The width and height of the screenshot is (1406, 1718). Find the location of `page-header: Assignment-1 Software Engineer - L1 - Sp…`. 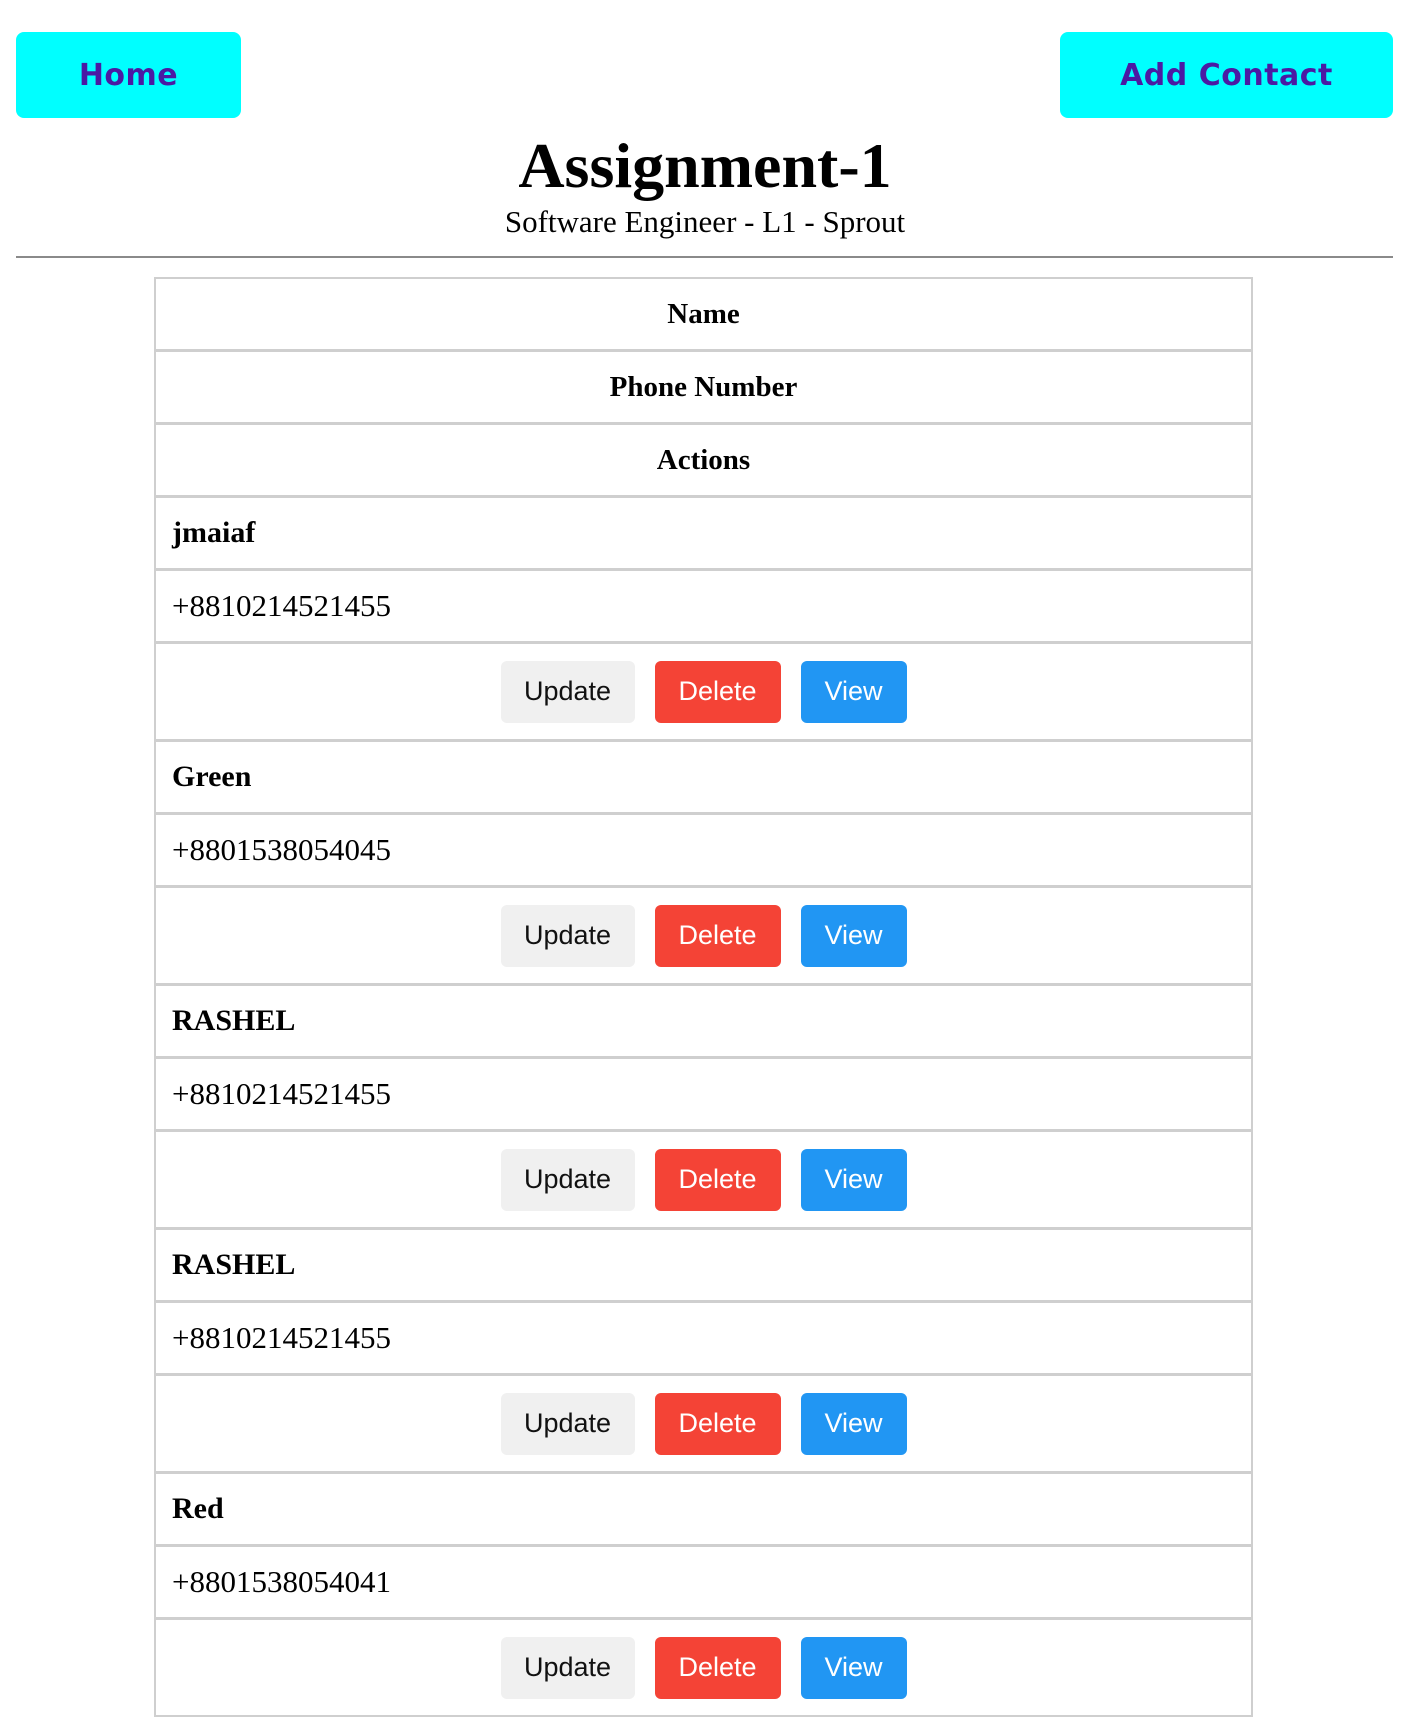

page-header: Assignment-1 Software Engineer - L1 - Sp… is located at coordinates (703, 184).